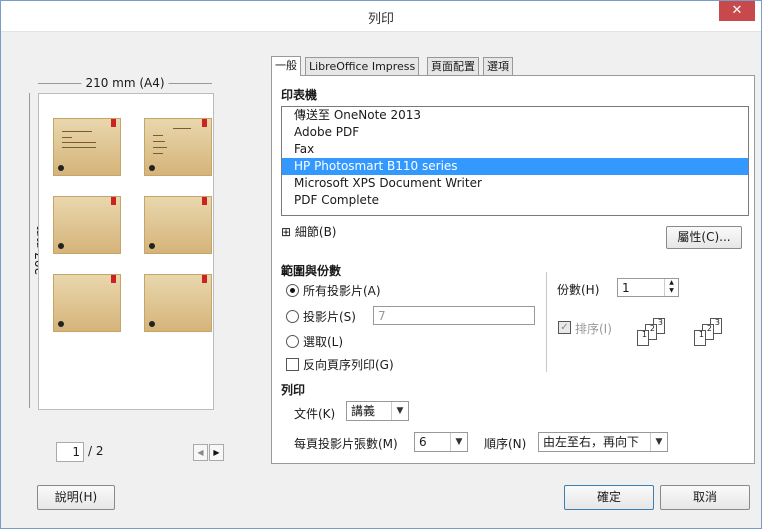  I want to click on tab-options: 選項, so click(498, 66).